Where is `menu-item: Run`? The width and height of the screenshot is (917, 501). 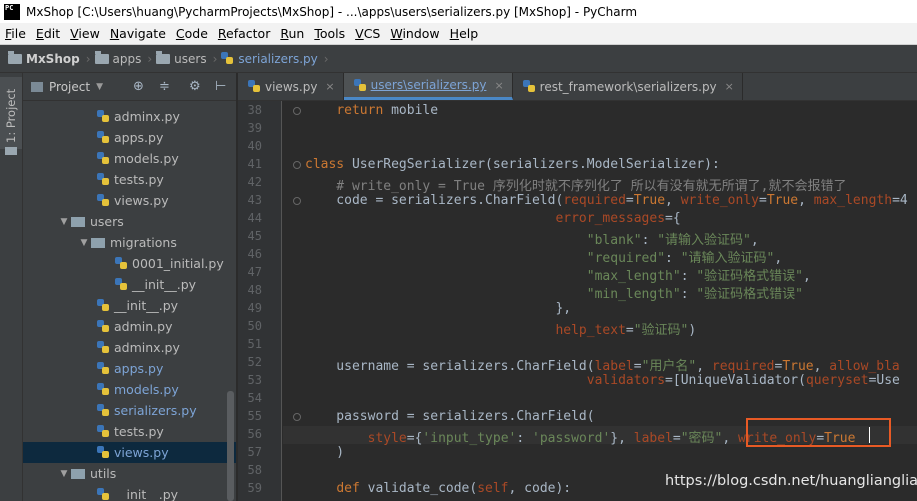
menu-item: Run is located at coordinates (292, 33).